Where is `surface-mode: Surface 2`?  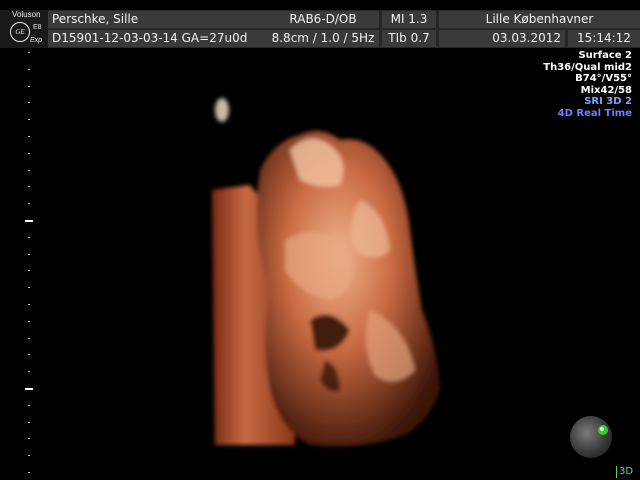
surface-mode: Surface 2 is located at coordinates (605, 55).